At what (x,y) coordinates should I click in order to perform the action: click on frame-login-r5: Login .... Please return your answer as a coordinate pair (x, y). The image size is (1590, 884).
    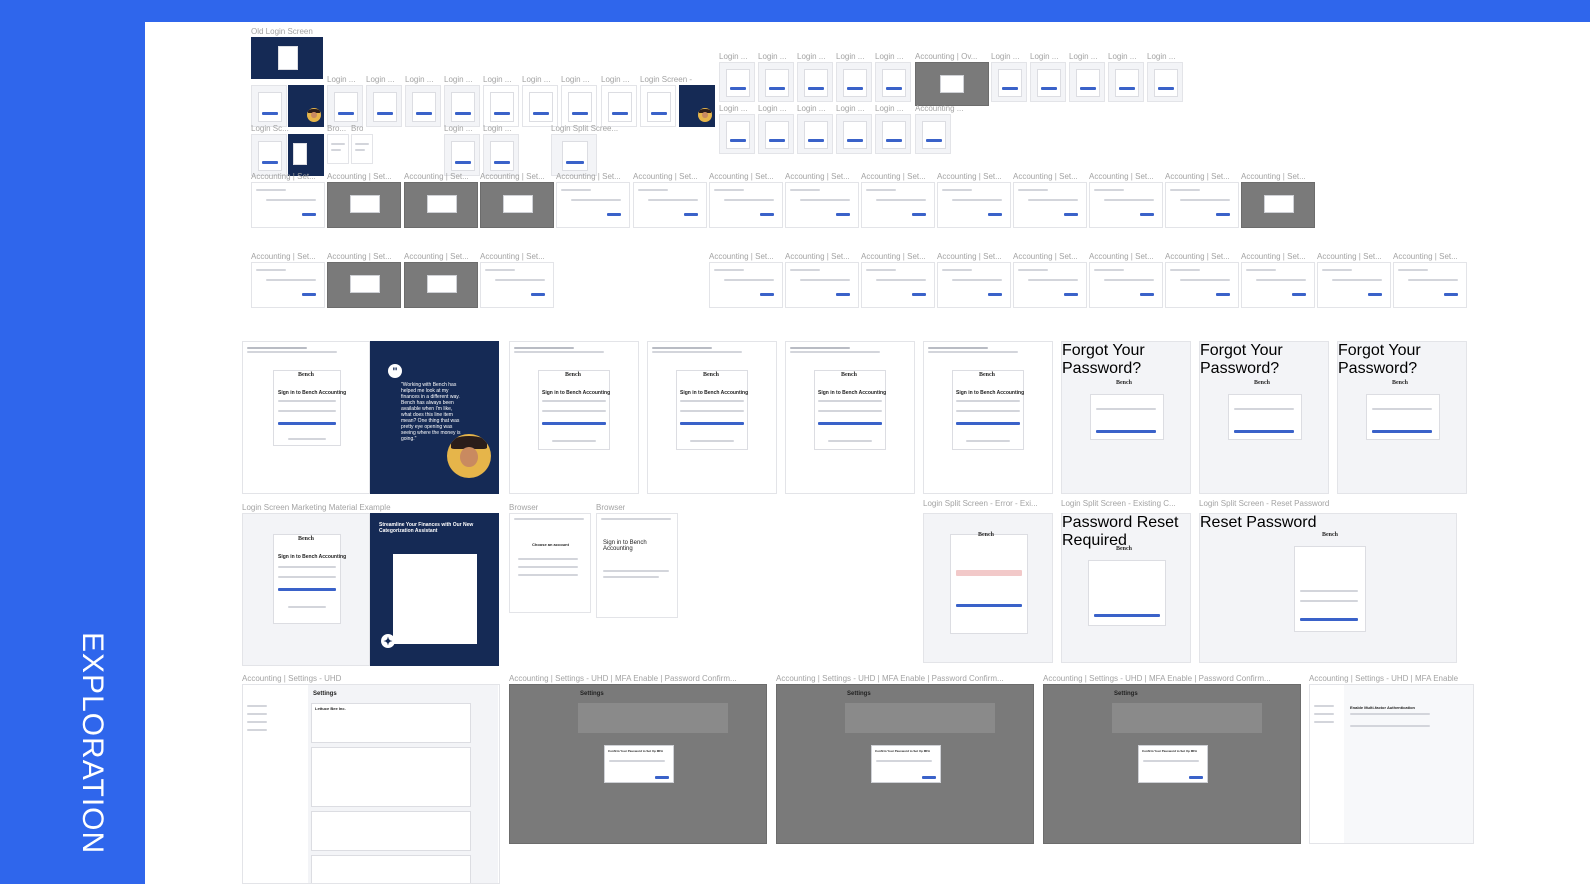
    Looking at the image, I should click on (893, 77).